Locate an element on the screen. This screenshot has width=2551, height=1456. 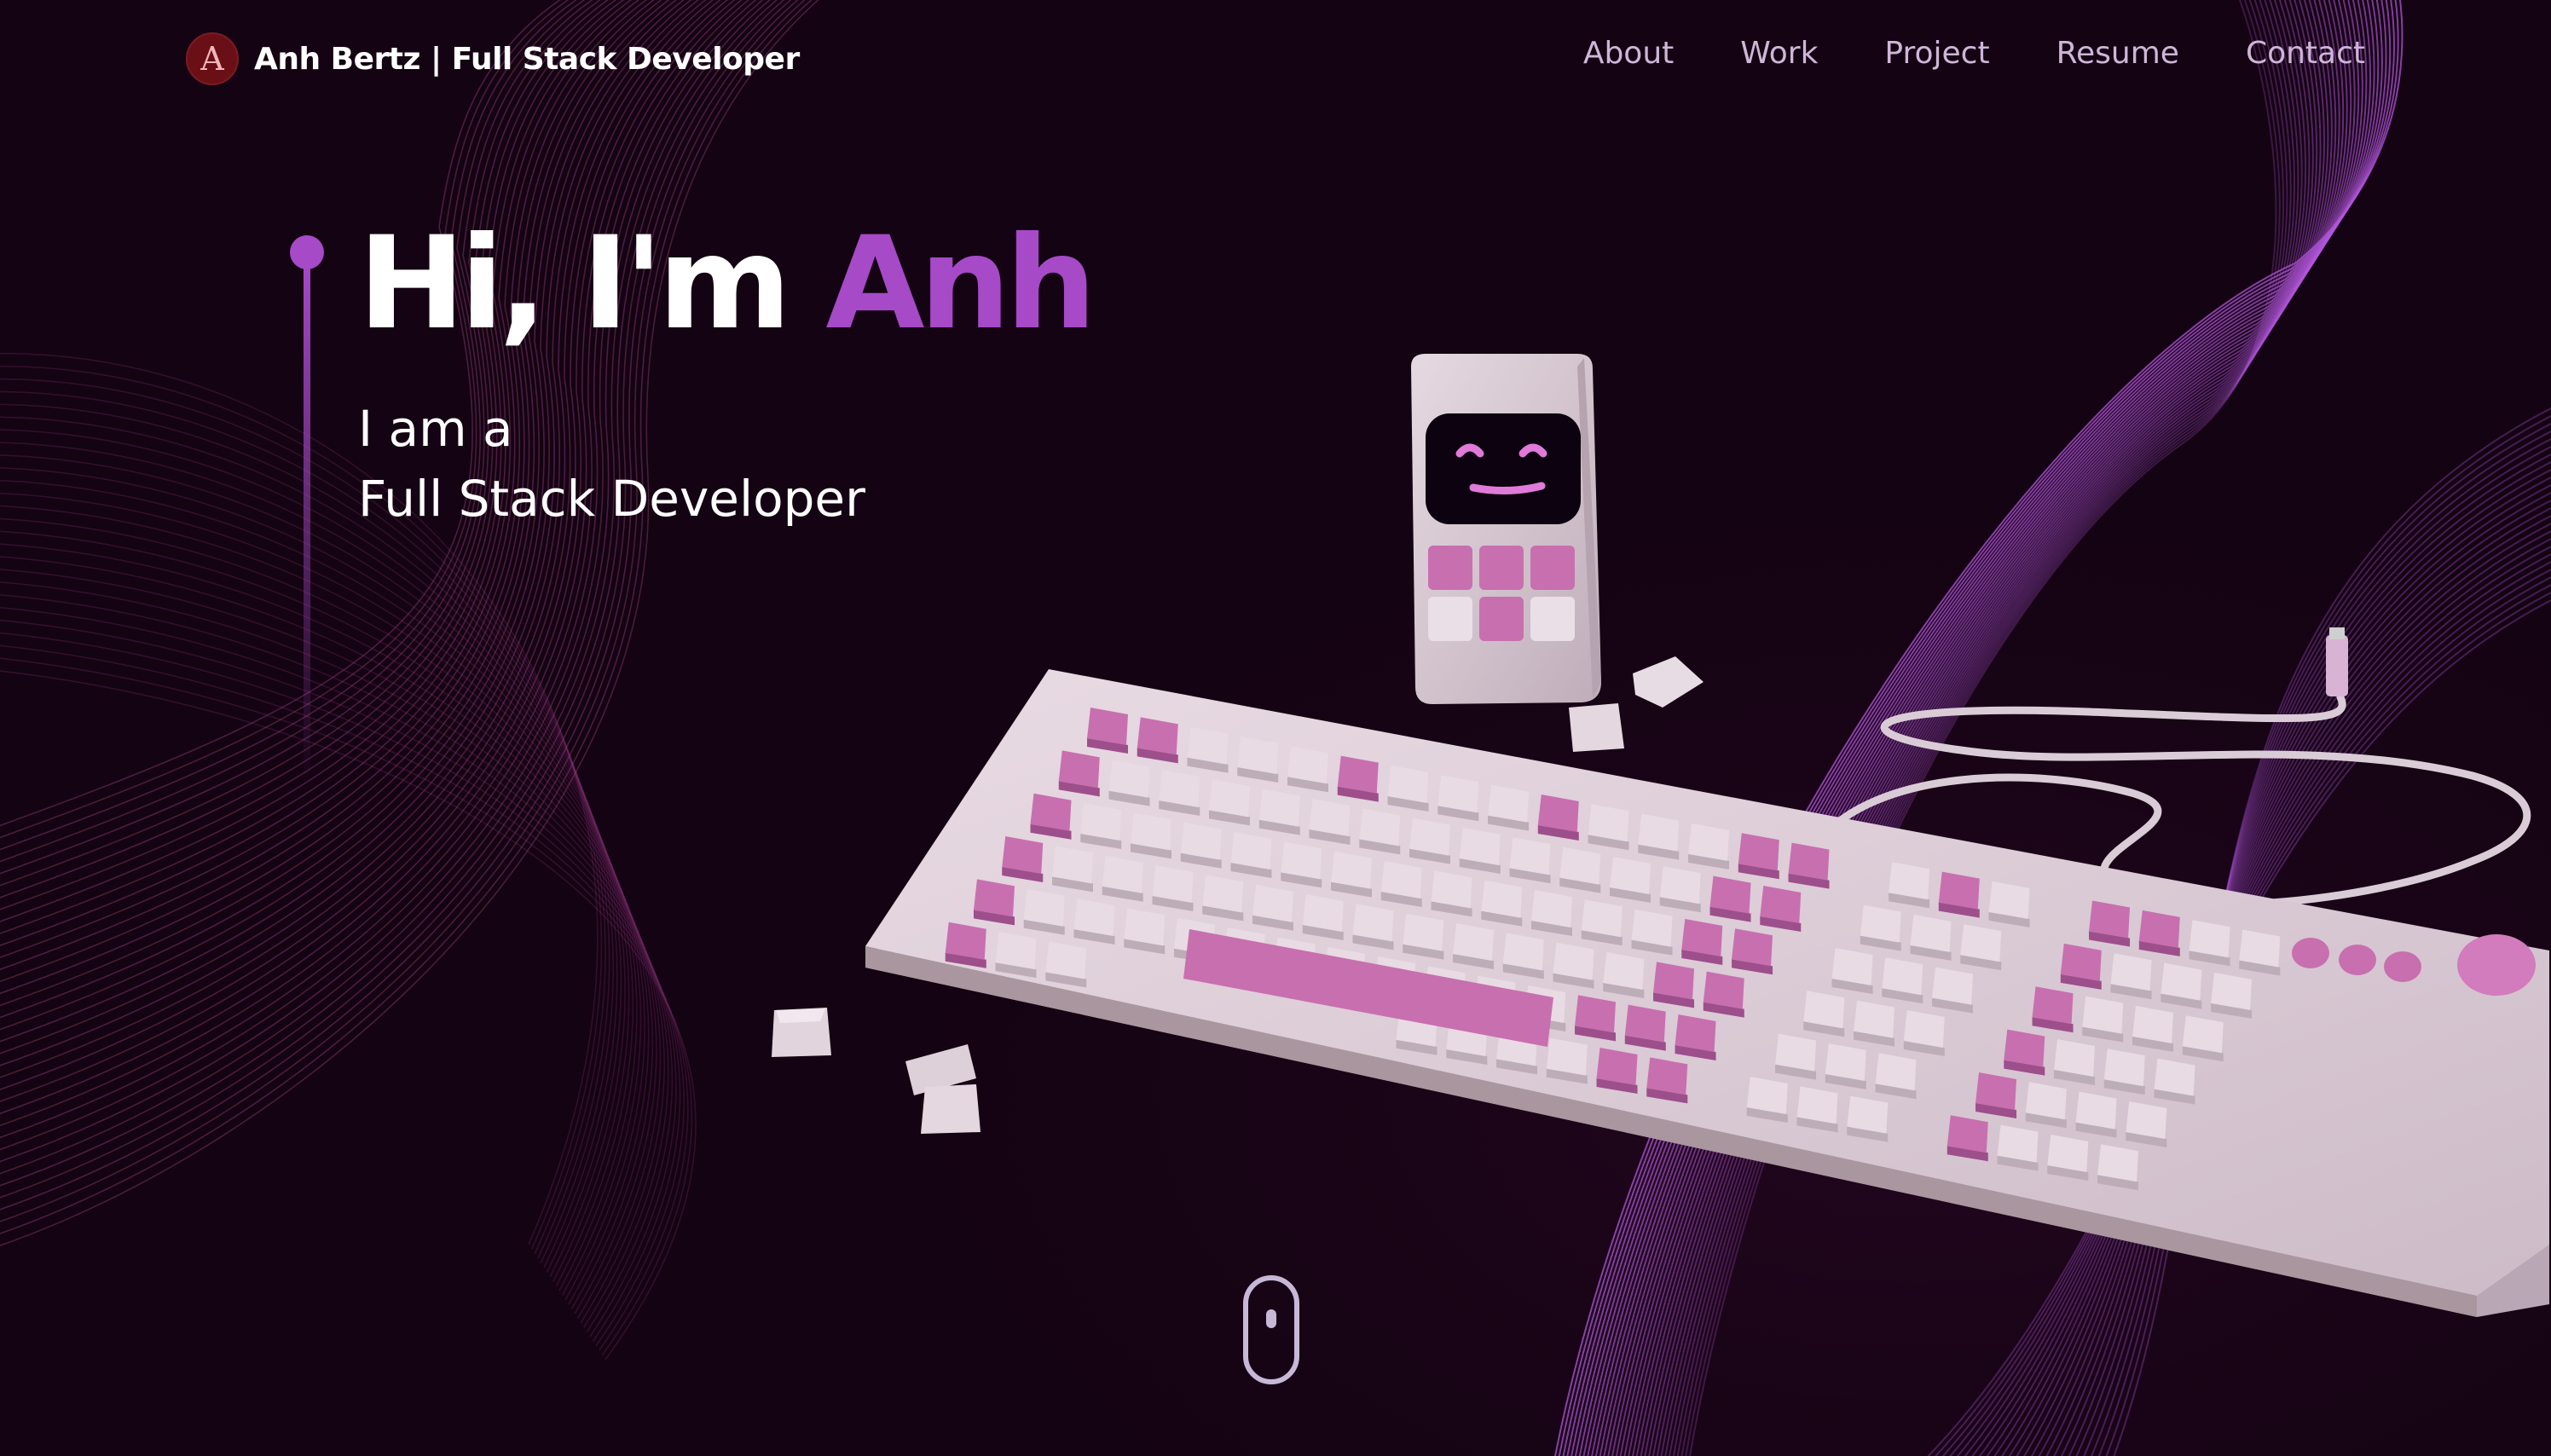
mouse-scroll-icon is located at coordinates (1271, 1329).